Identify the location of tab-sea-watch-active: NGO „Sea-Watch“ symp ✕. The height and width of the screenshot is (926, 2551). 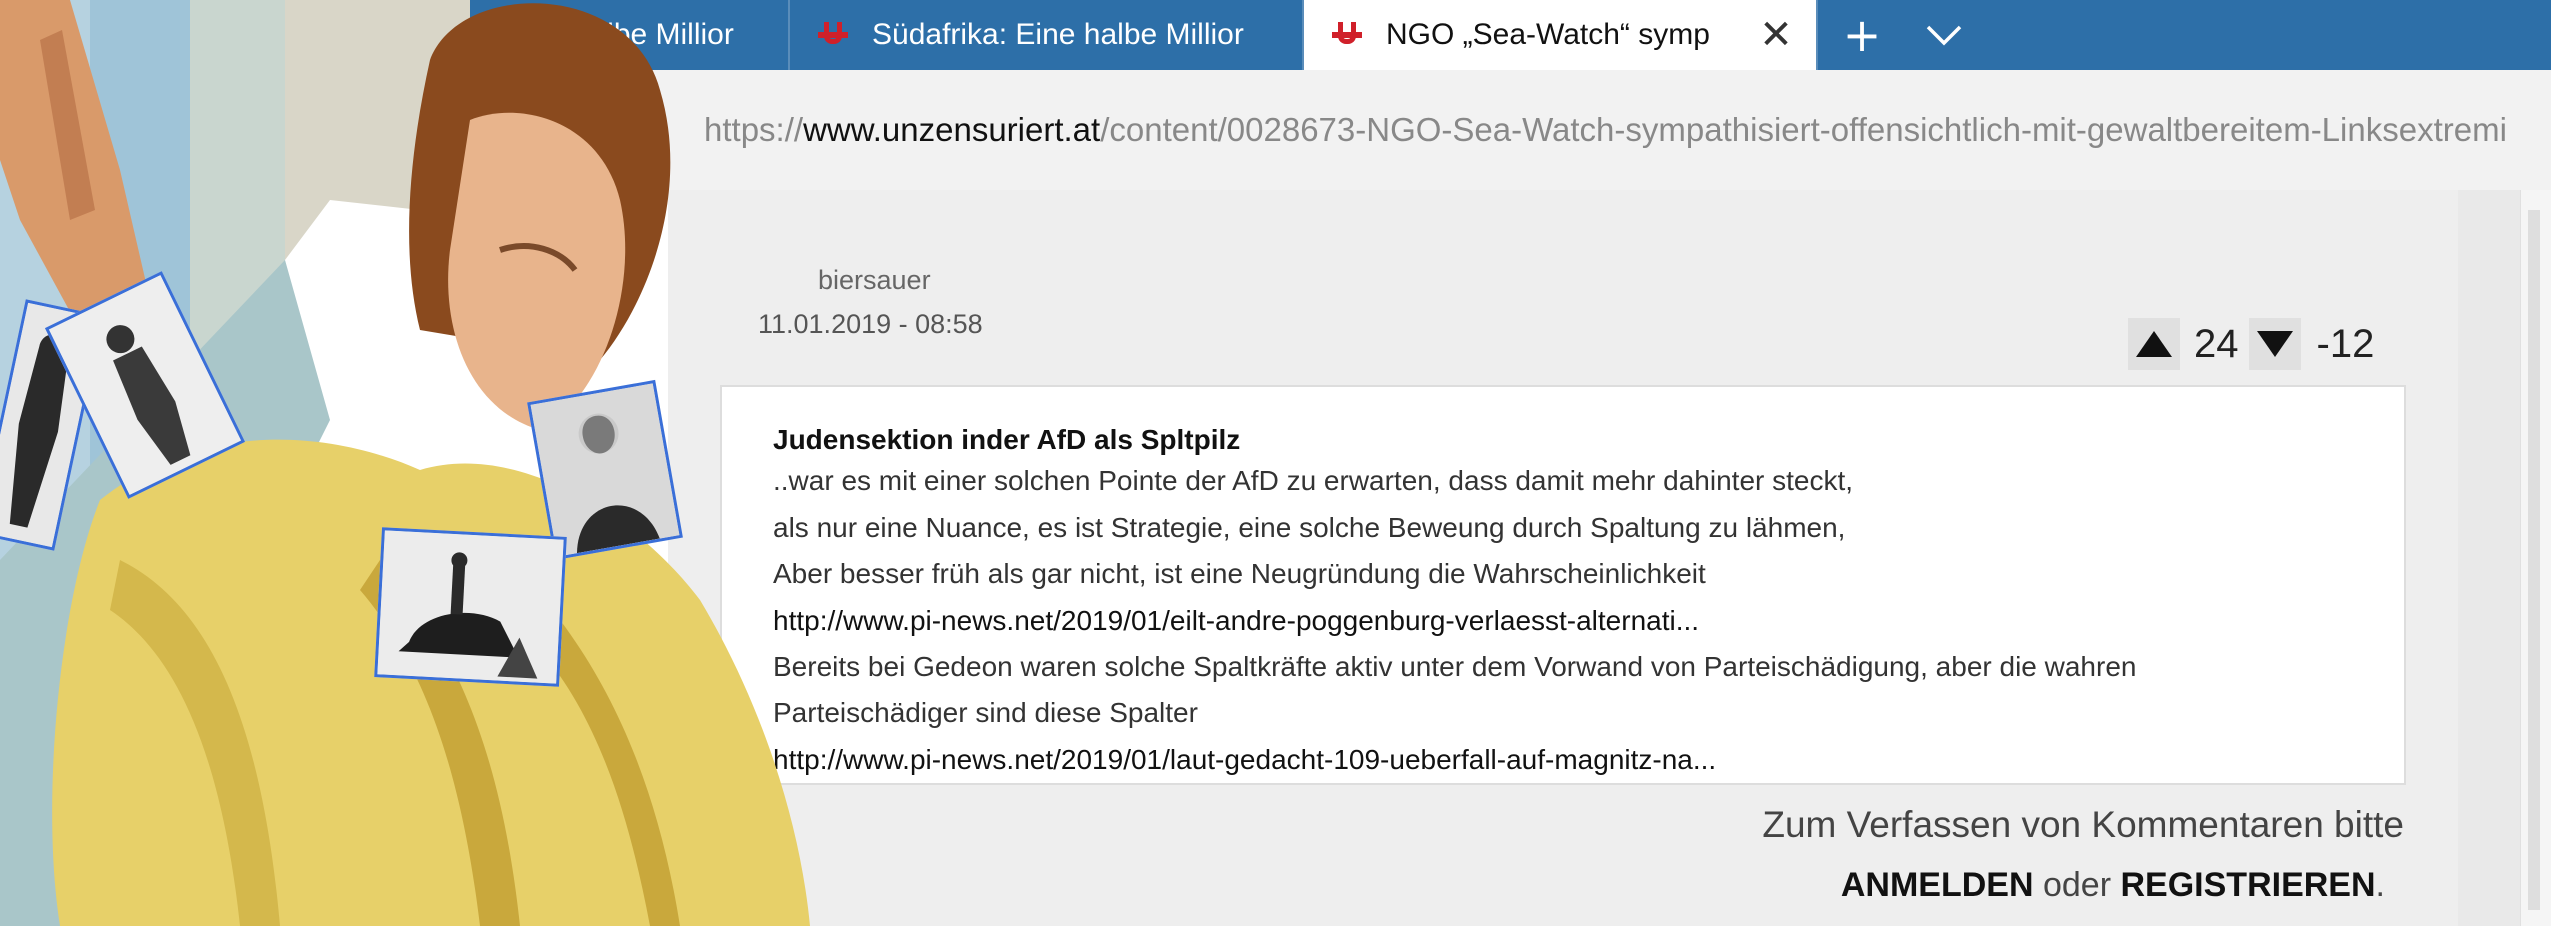
(1561, 35).